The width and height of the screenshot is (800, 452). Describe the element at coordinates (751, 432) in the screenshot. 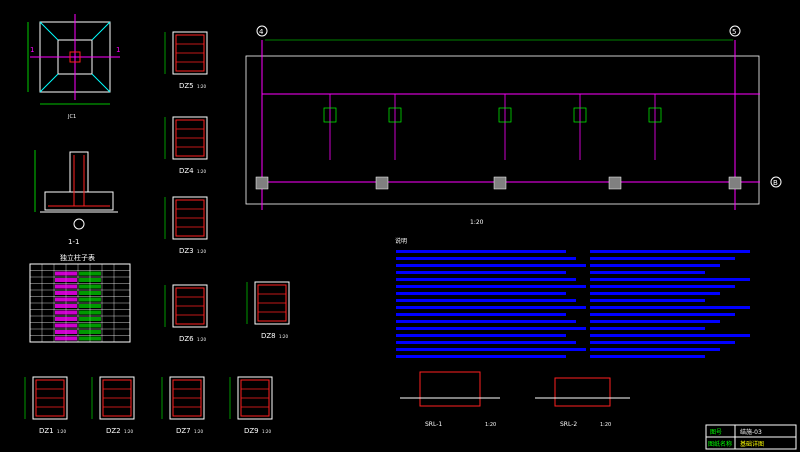

I see `svg-text: 结施-03` at that location.